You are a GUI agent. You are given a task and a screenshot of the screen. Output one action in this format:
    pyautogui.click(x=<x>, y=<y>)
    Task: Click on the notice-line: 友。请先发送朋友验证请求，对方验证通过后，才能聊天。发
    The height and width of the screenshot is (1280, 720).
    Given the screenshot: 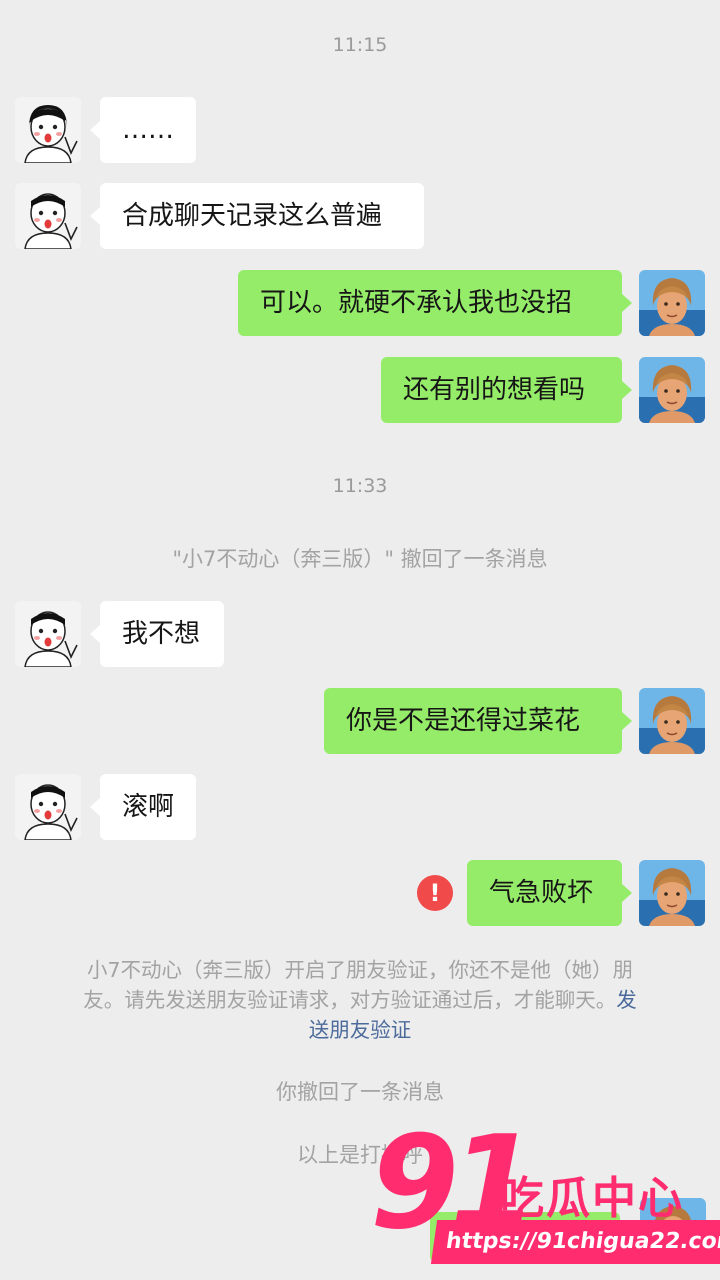 What is the action you would take?
    pyautogui.click(x=360, y=1000)
    